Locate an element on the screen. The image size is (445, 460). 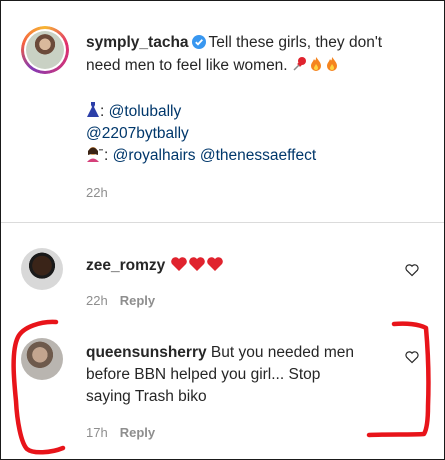
post-caption: symply_tacha Tell these girls, they don't is located at coordinates (256, 42).